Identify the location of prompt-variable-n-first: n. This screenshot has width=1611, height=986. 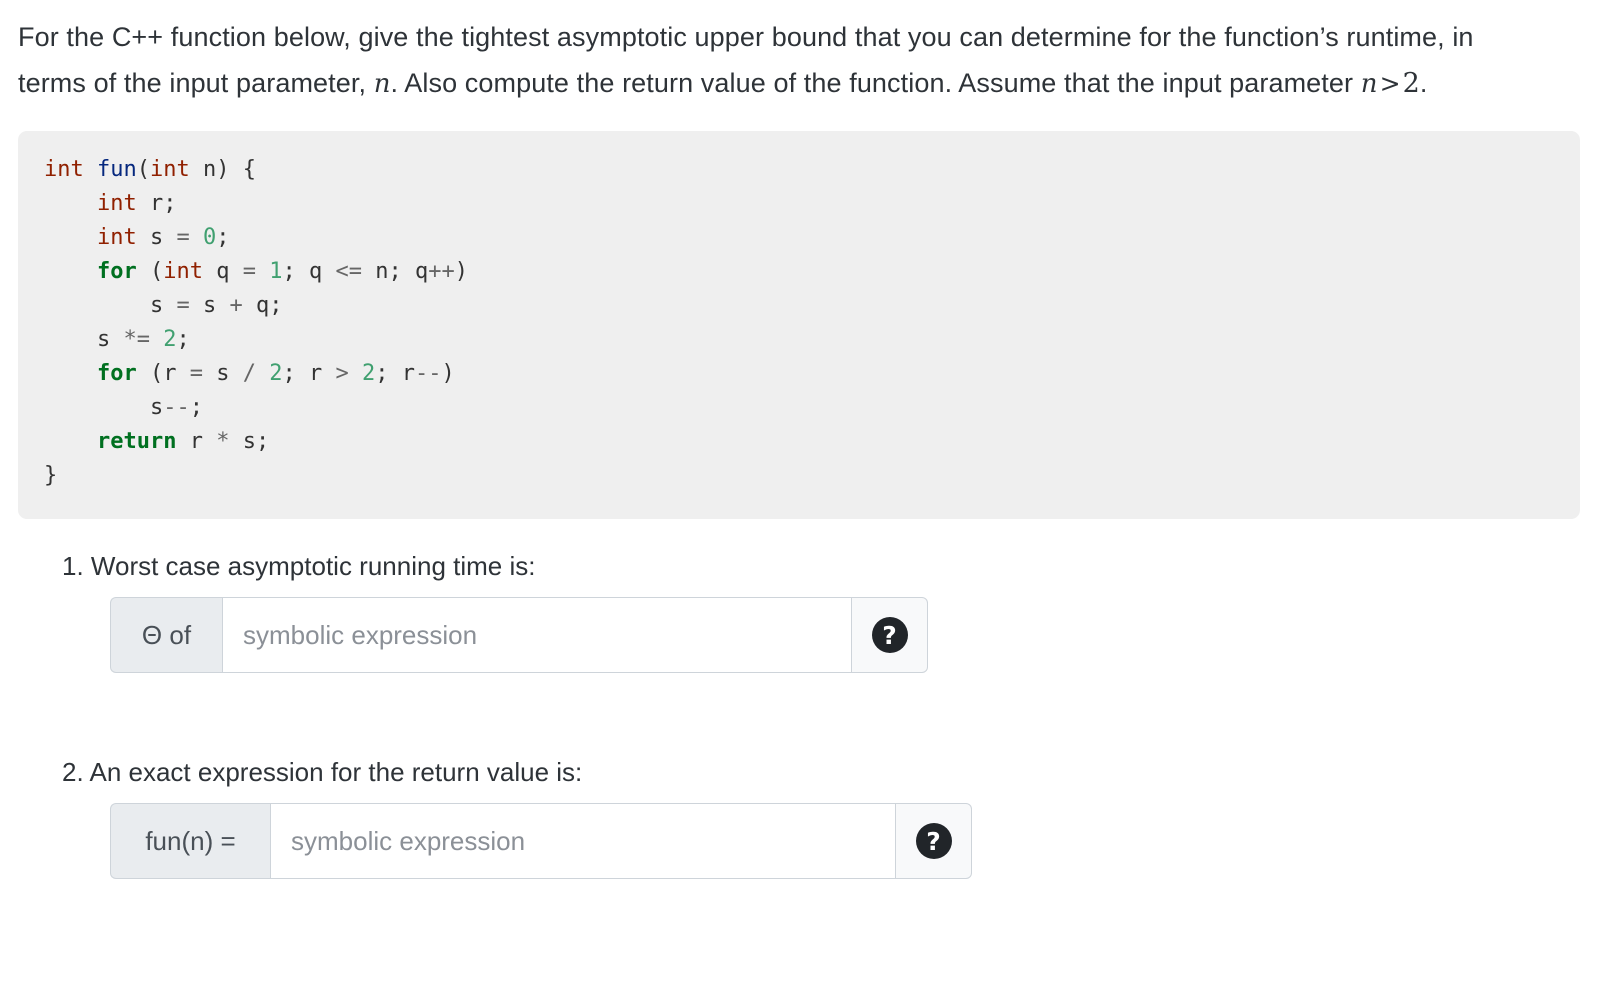
(382, 84).